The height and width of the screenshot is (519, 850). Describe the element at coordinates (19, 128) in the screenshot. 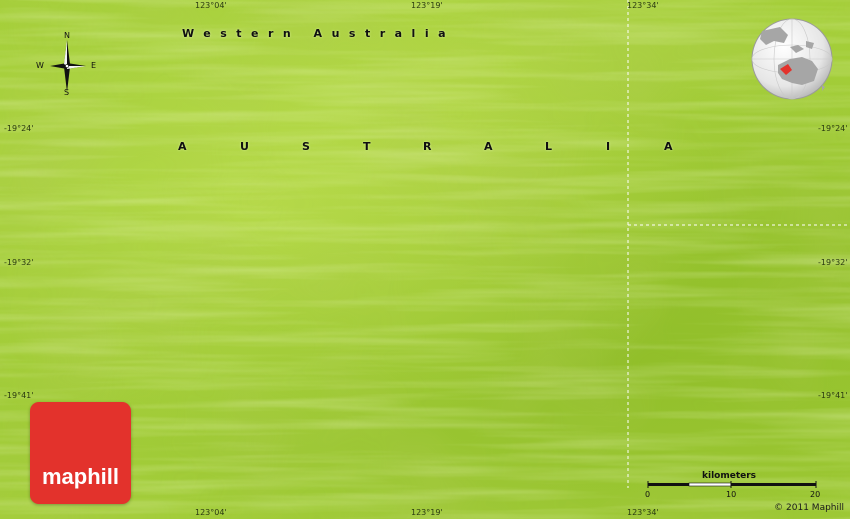

I see `latitude-label-left: -19°24'` at that location.